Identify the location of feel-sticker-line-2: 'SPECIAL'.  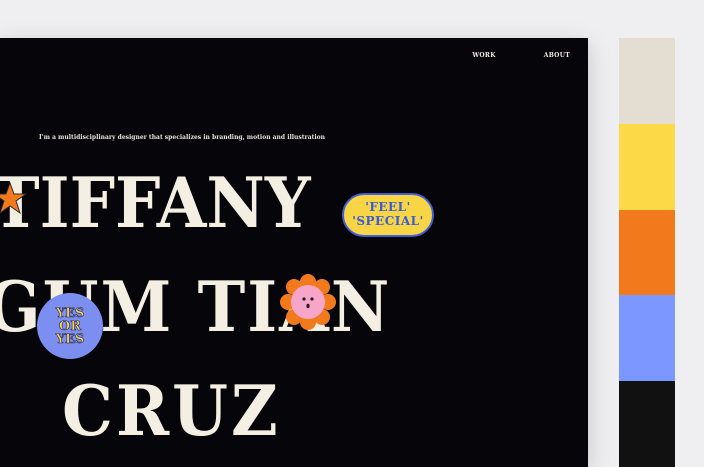
(388, 221).